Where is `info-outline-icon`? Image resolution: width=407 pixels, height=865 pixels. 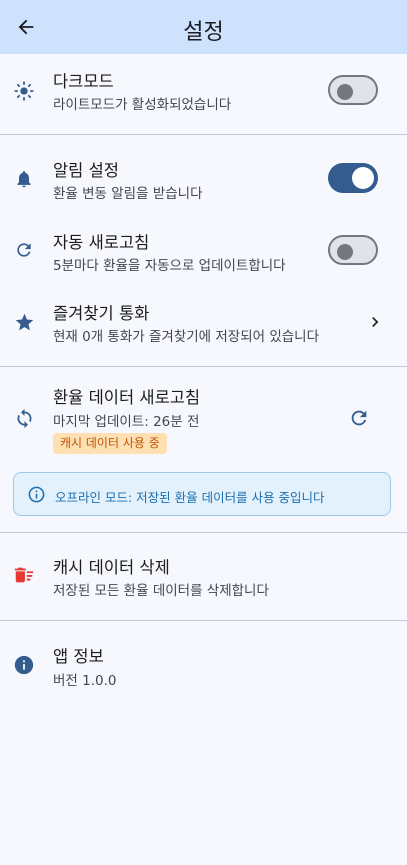 info-outline-icon is located at coordinates (36, 494).